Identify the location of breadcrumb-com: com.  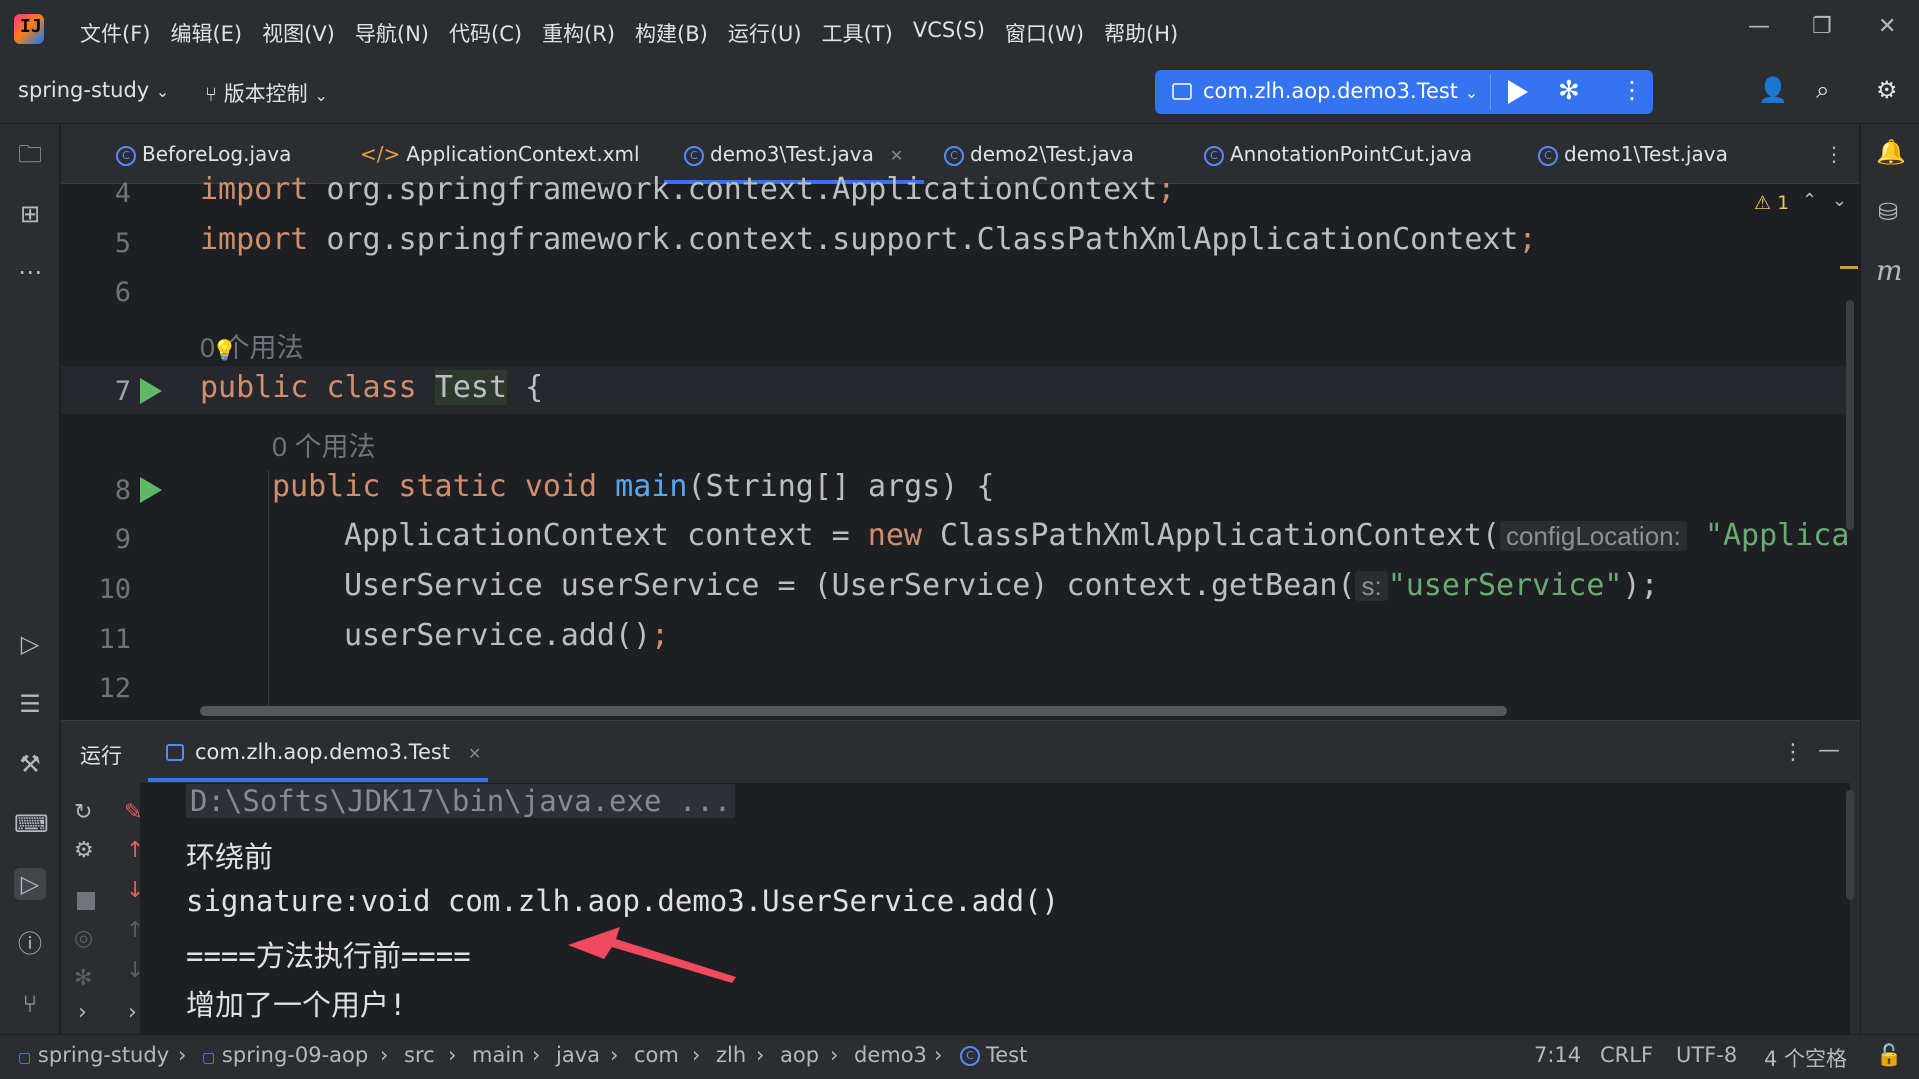
(656, 1055).